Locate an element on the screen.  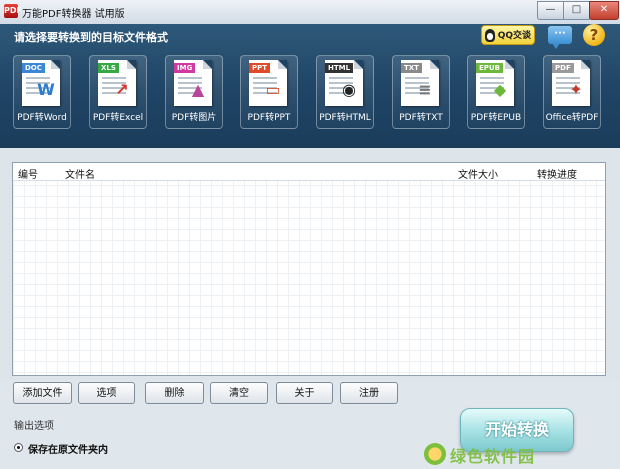
format-label: PDF转HTML is located at coordinates (345, 118).